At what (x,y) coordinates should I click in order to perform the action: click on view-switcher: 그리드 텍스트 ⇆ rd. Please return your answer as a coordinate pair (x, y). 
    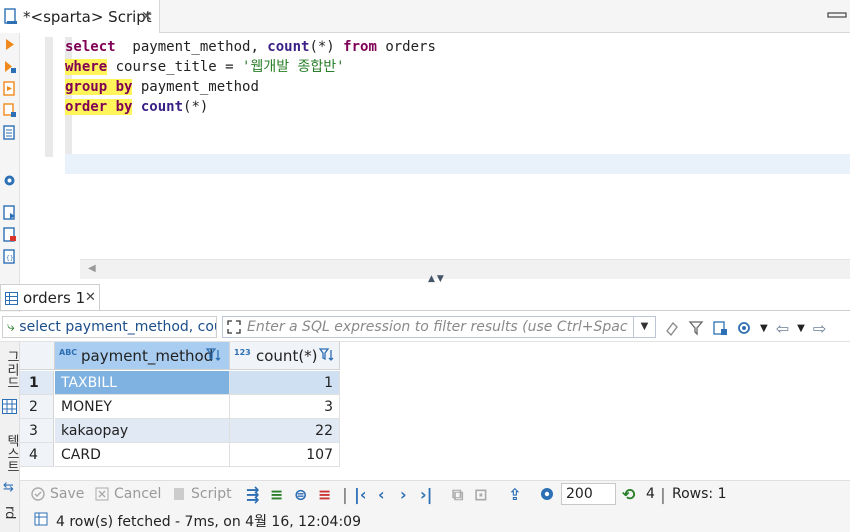
    Looking at the image, I should click on (10, 437).